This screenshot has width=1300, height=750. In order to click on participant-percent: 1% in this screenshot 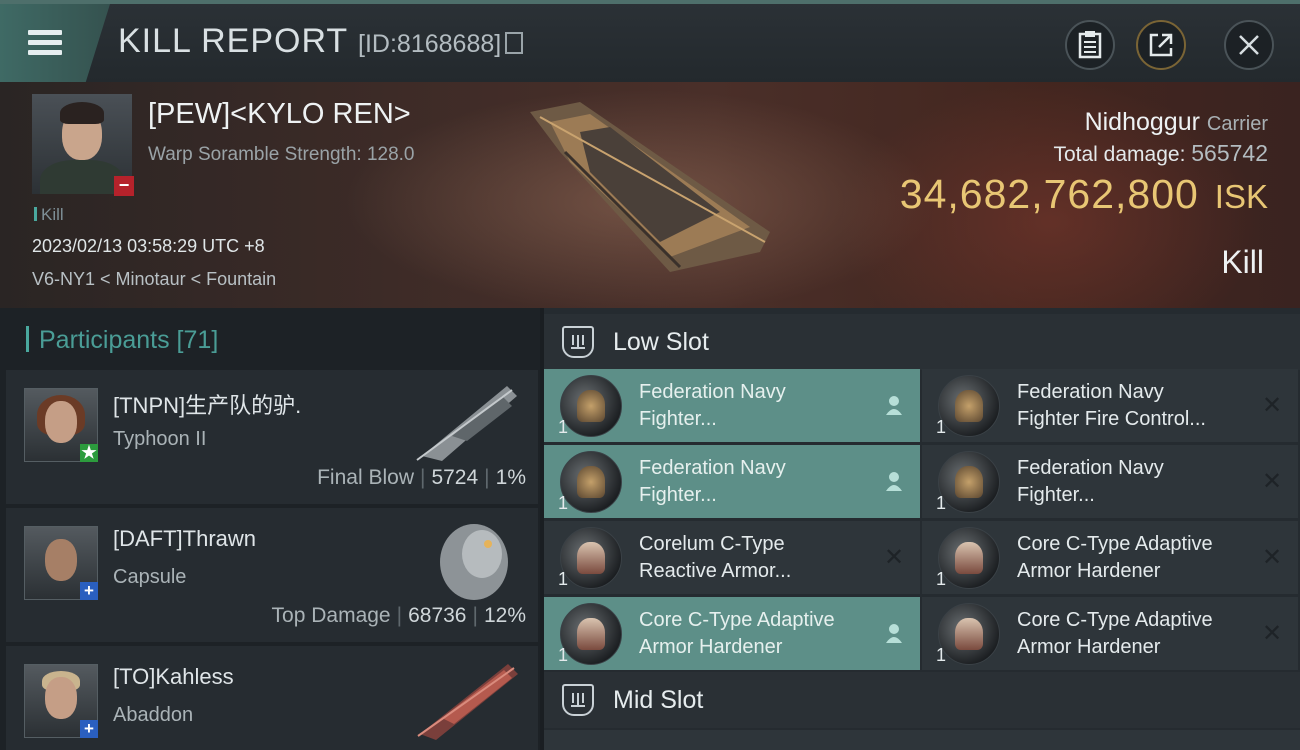, I will do `click(510, 477)`.